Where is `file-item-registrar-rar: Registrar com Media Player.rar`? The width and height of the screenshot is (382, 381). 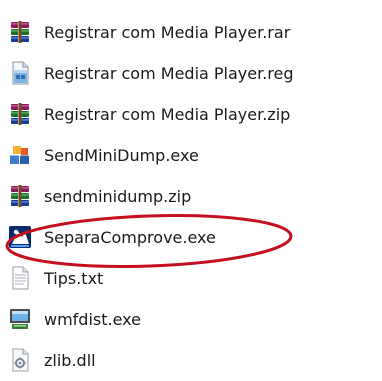 file-item-registrar-rar: Registrar com Media Player.rar is located at coordinates (193, 32).